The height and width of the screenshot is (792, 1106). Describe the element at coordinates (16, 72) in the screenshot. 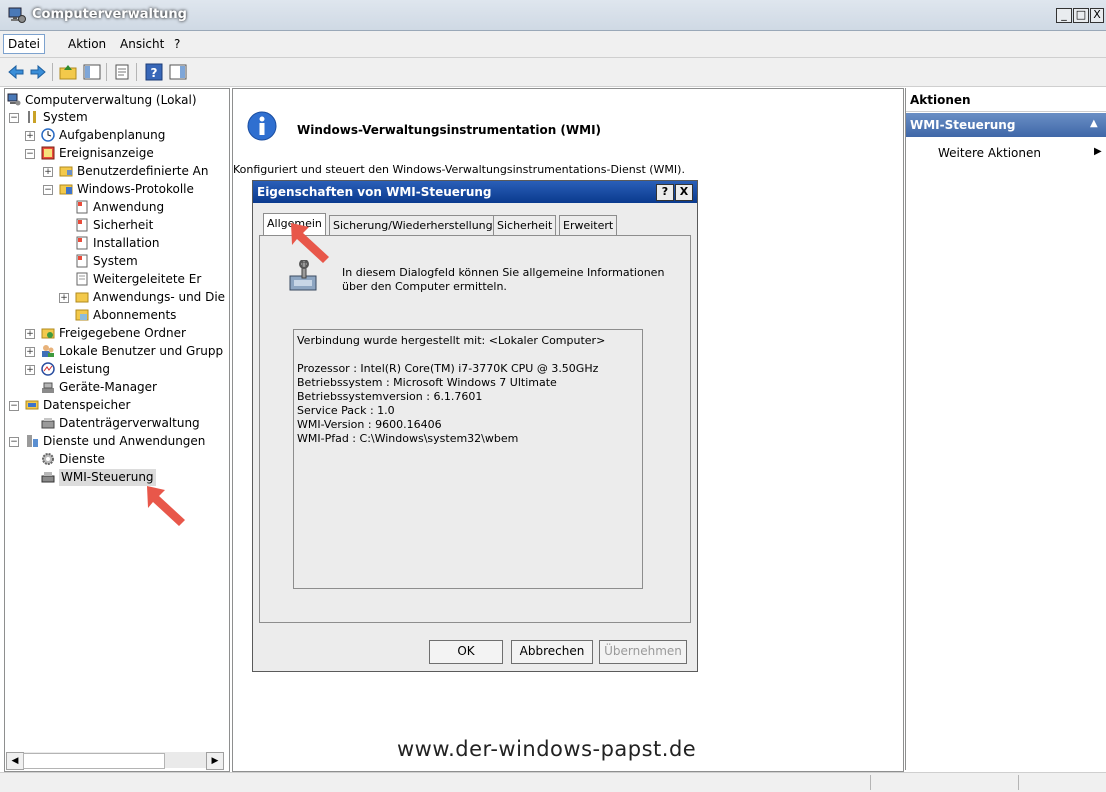

I see `back-arrow-icon` at that location.